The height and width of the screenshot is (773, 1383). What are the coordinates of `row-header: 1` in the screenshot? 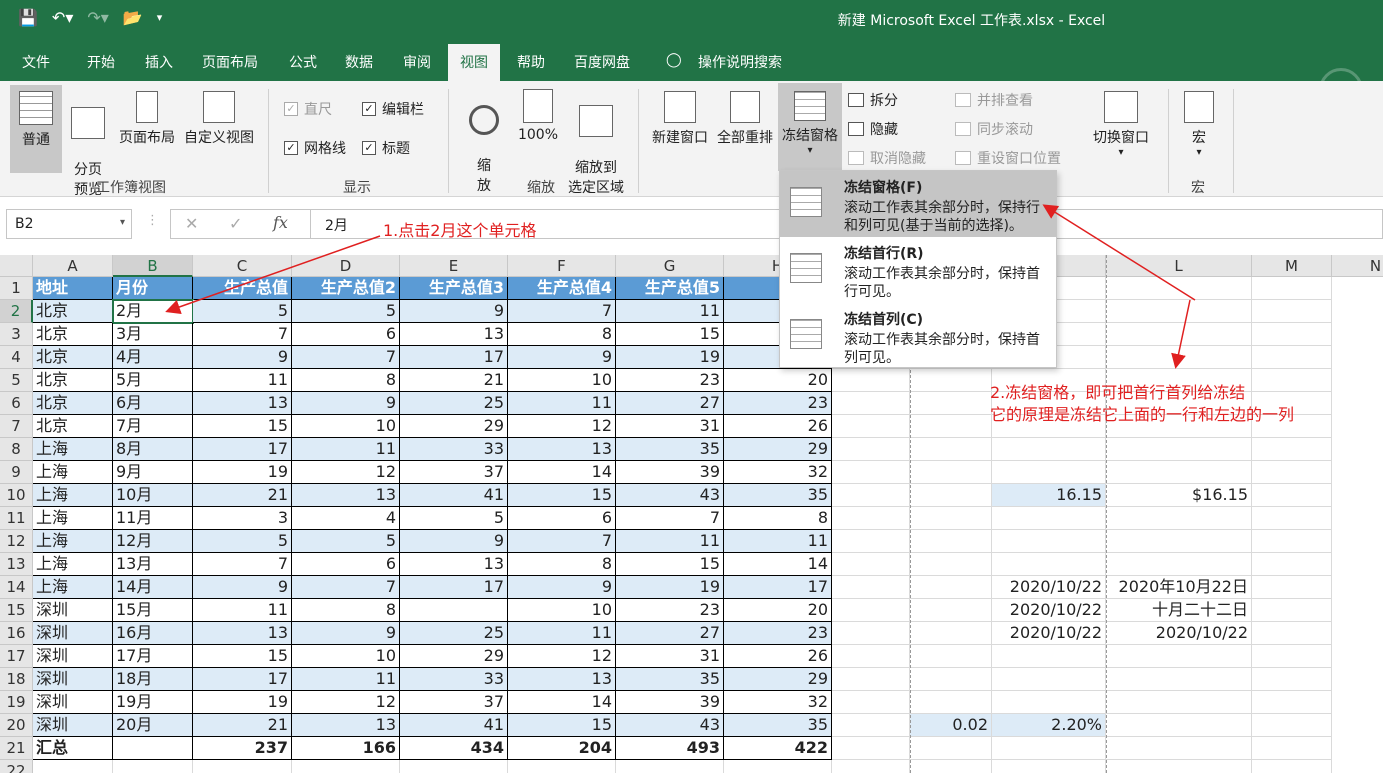 It's located at (16, 288).